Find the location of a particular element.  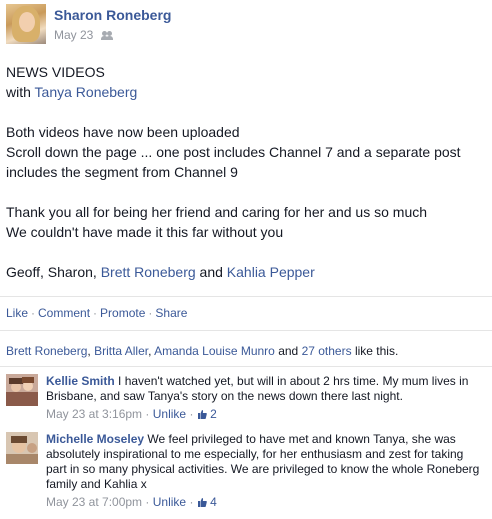

comment-timestamp: May 23 at 7:00pm is located at coordinates (94, 502).